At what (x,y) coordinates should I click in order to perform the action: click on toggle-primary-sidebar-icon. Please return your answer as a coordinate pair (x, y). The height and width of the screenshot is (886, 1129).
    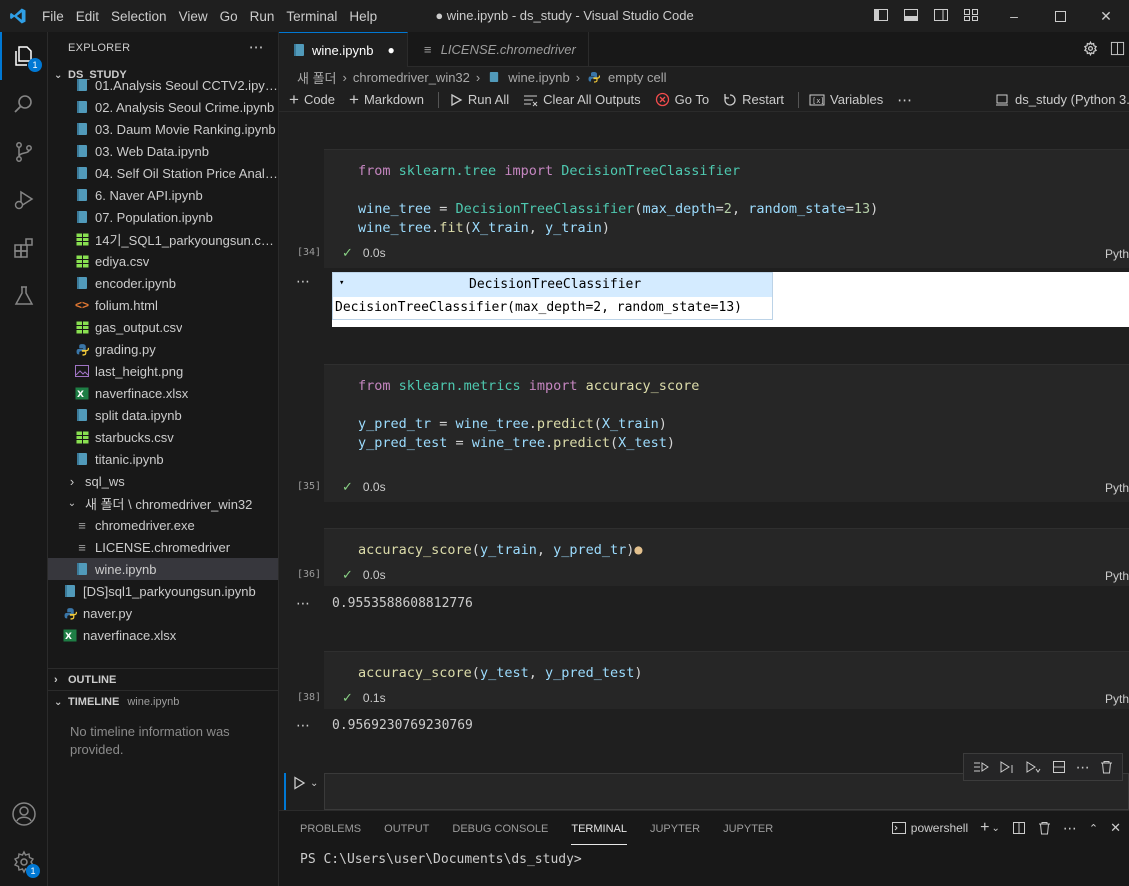
    Looking at the image, I should click on (881, 16).